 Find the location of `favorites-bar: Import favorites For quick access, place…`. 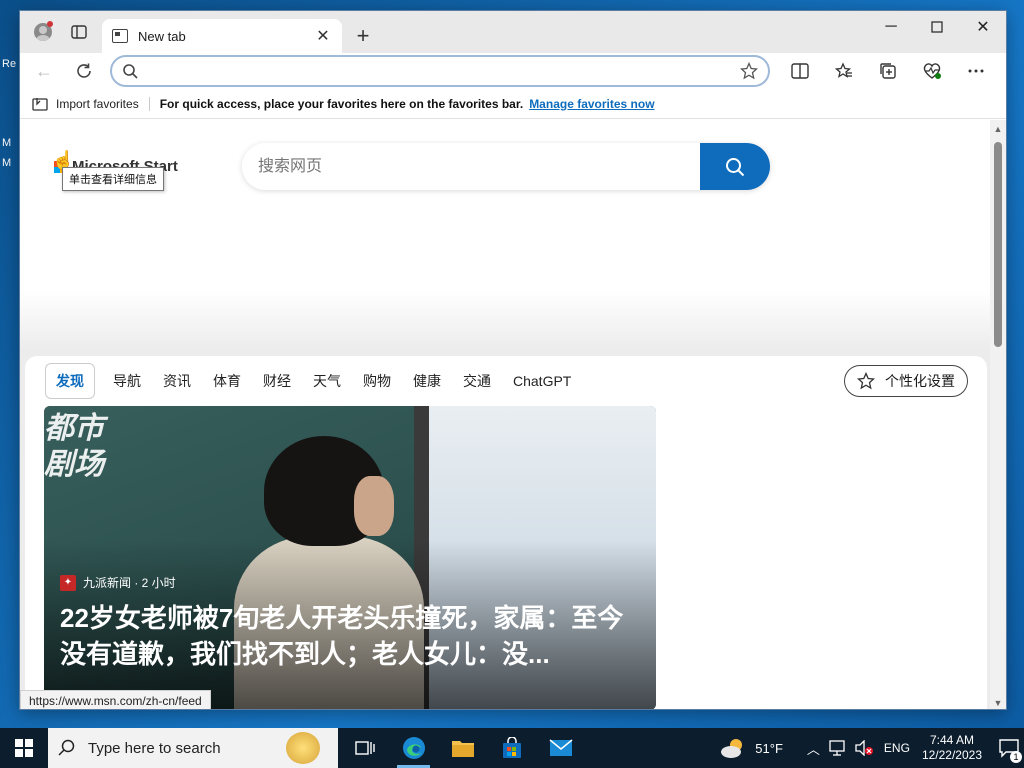

favorites-bar: Import favorites For quick access, place… is located at coordinates (513, 104).